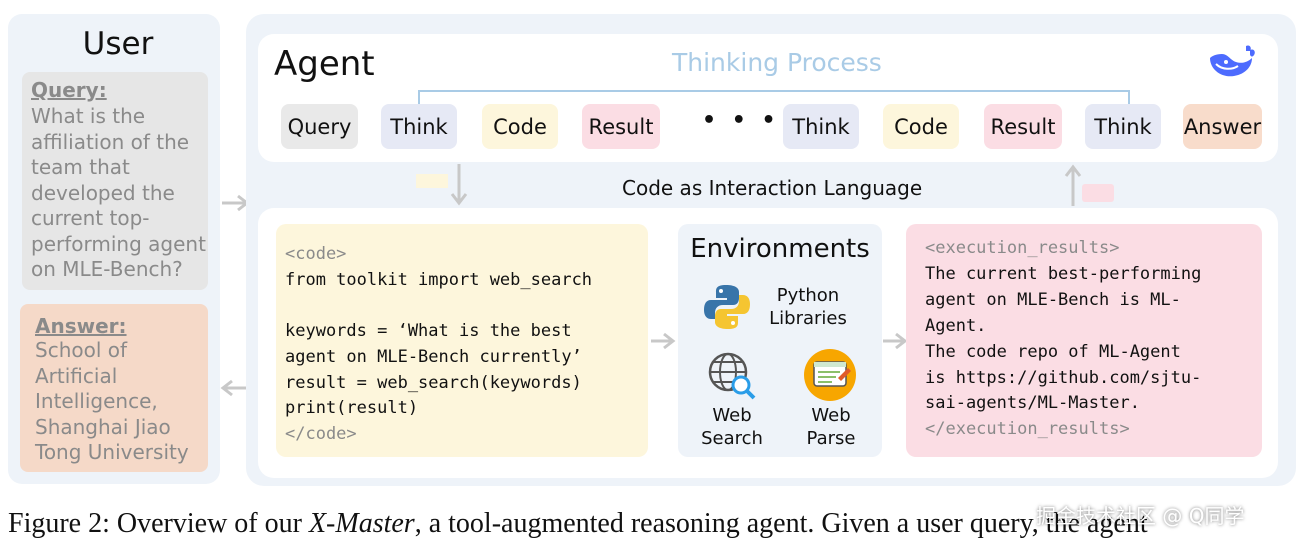 This screenshot has width=1307, height=547. What do you see at coordinates (663, 341) in the screenshot?
I see `code-to-env-arrow-icon` at bounding box center [663, 341].